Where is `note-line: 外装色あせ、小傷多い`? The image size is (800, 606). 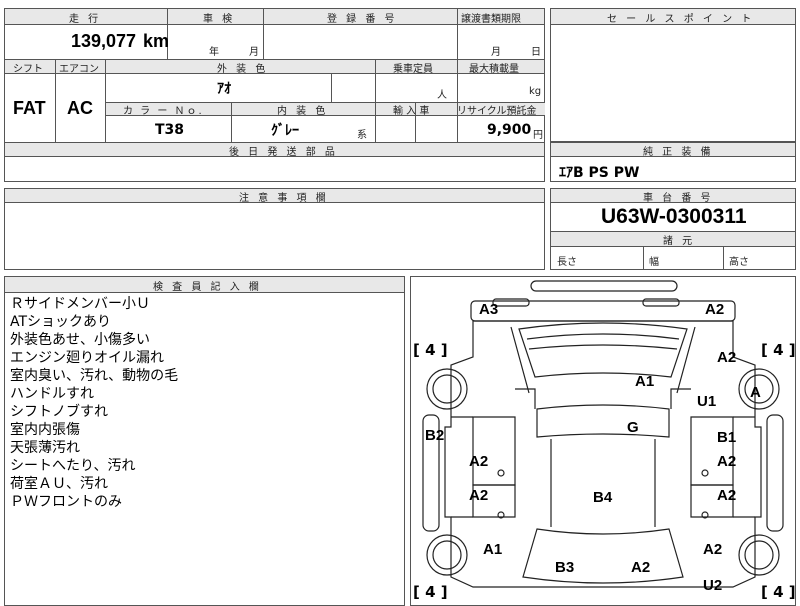 note-line: 外装色あせ、小傷多い is located at coordinates (80, 340).